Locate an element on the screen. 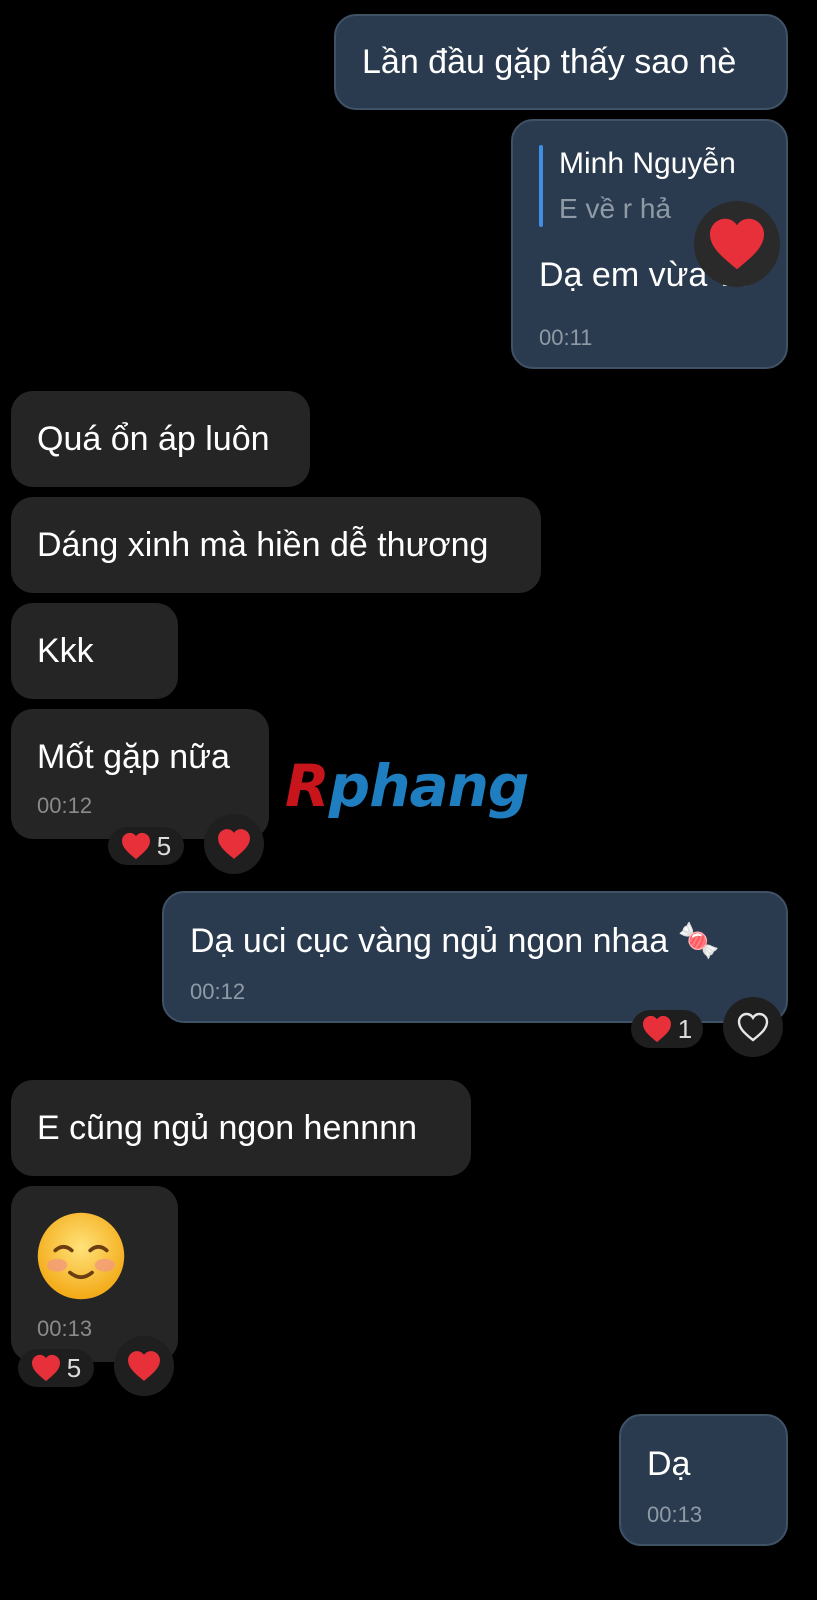  message-text: Dạ uci cục vàng ngủ ngon nhaa 🍬 is located at coordinates (455, 941).